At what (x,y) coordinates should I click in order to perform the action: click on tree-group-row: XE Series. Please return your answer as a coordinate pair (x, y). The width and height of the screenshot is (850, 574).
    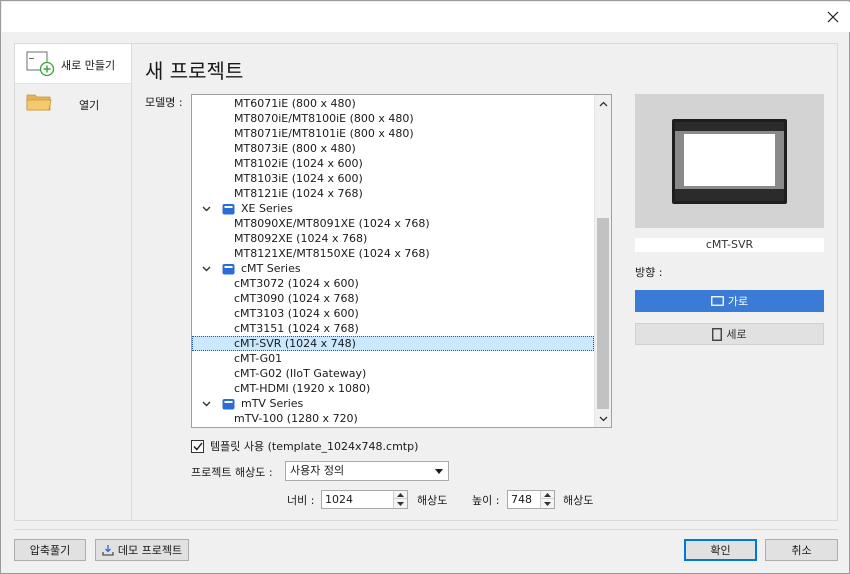
    Looking at the image, I should click on (393, 208).